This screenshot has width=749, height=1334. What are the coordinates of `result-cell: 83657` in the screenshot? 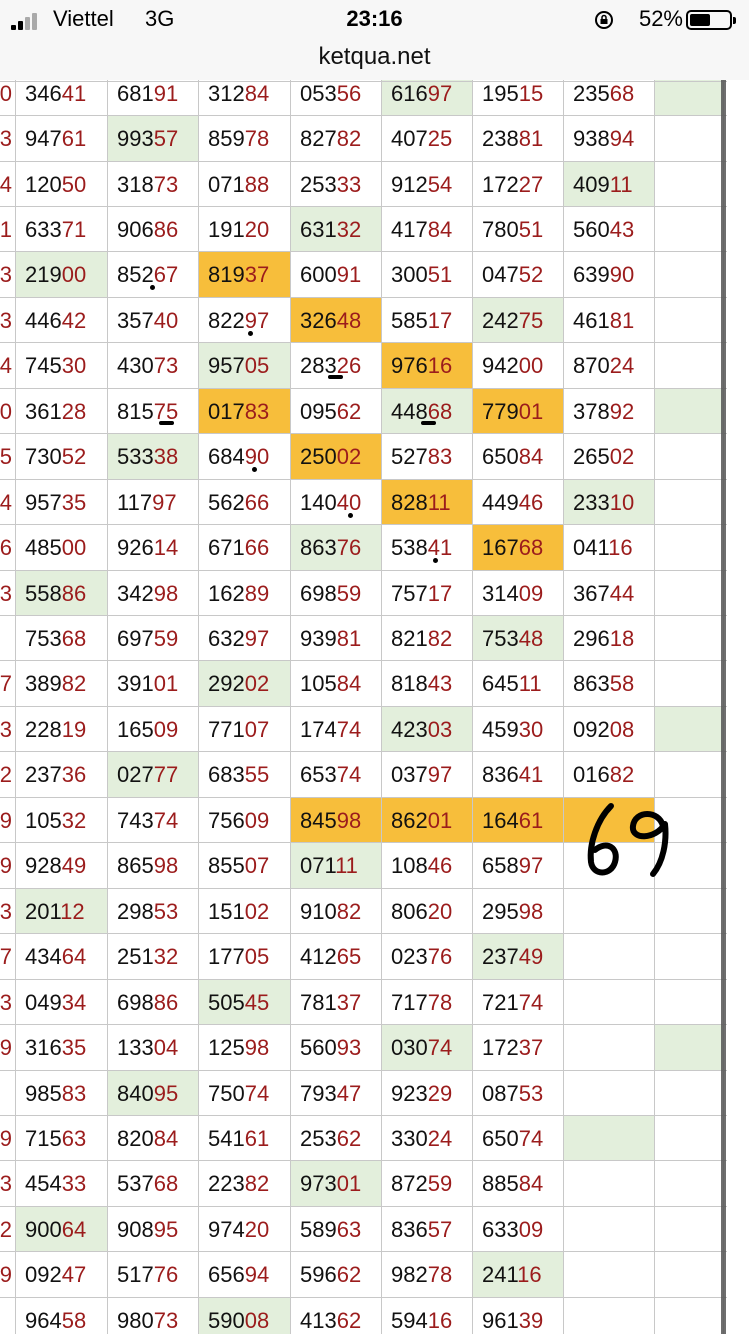 It's located at (426, 1229).